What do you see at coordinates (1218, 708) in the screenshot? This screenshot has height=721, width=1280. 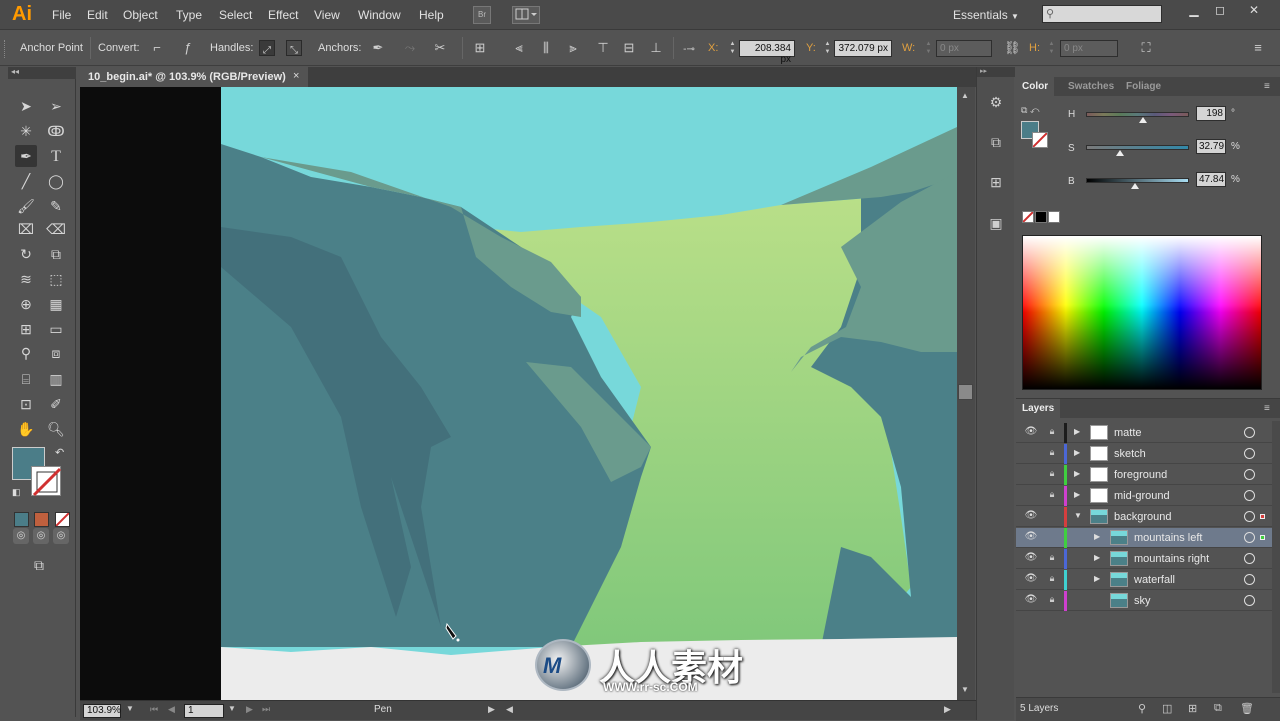 I see `new-layer-icon: ⧉` at bounding box center [1218, 708].